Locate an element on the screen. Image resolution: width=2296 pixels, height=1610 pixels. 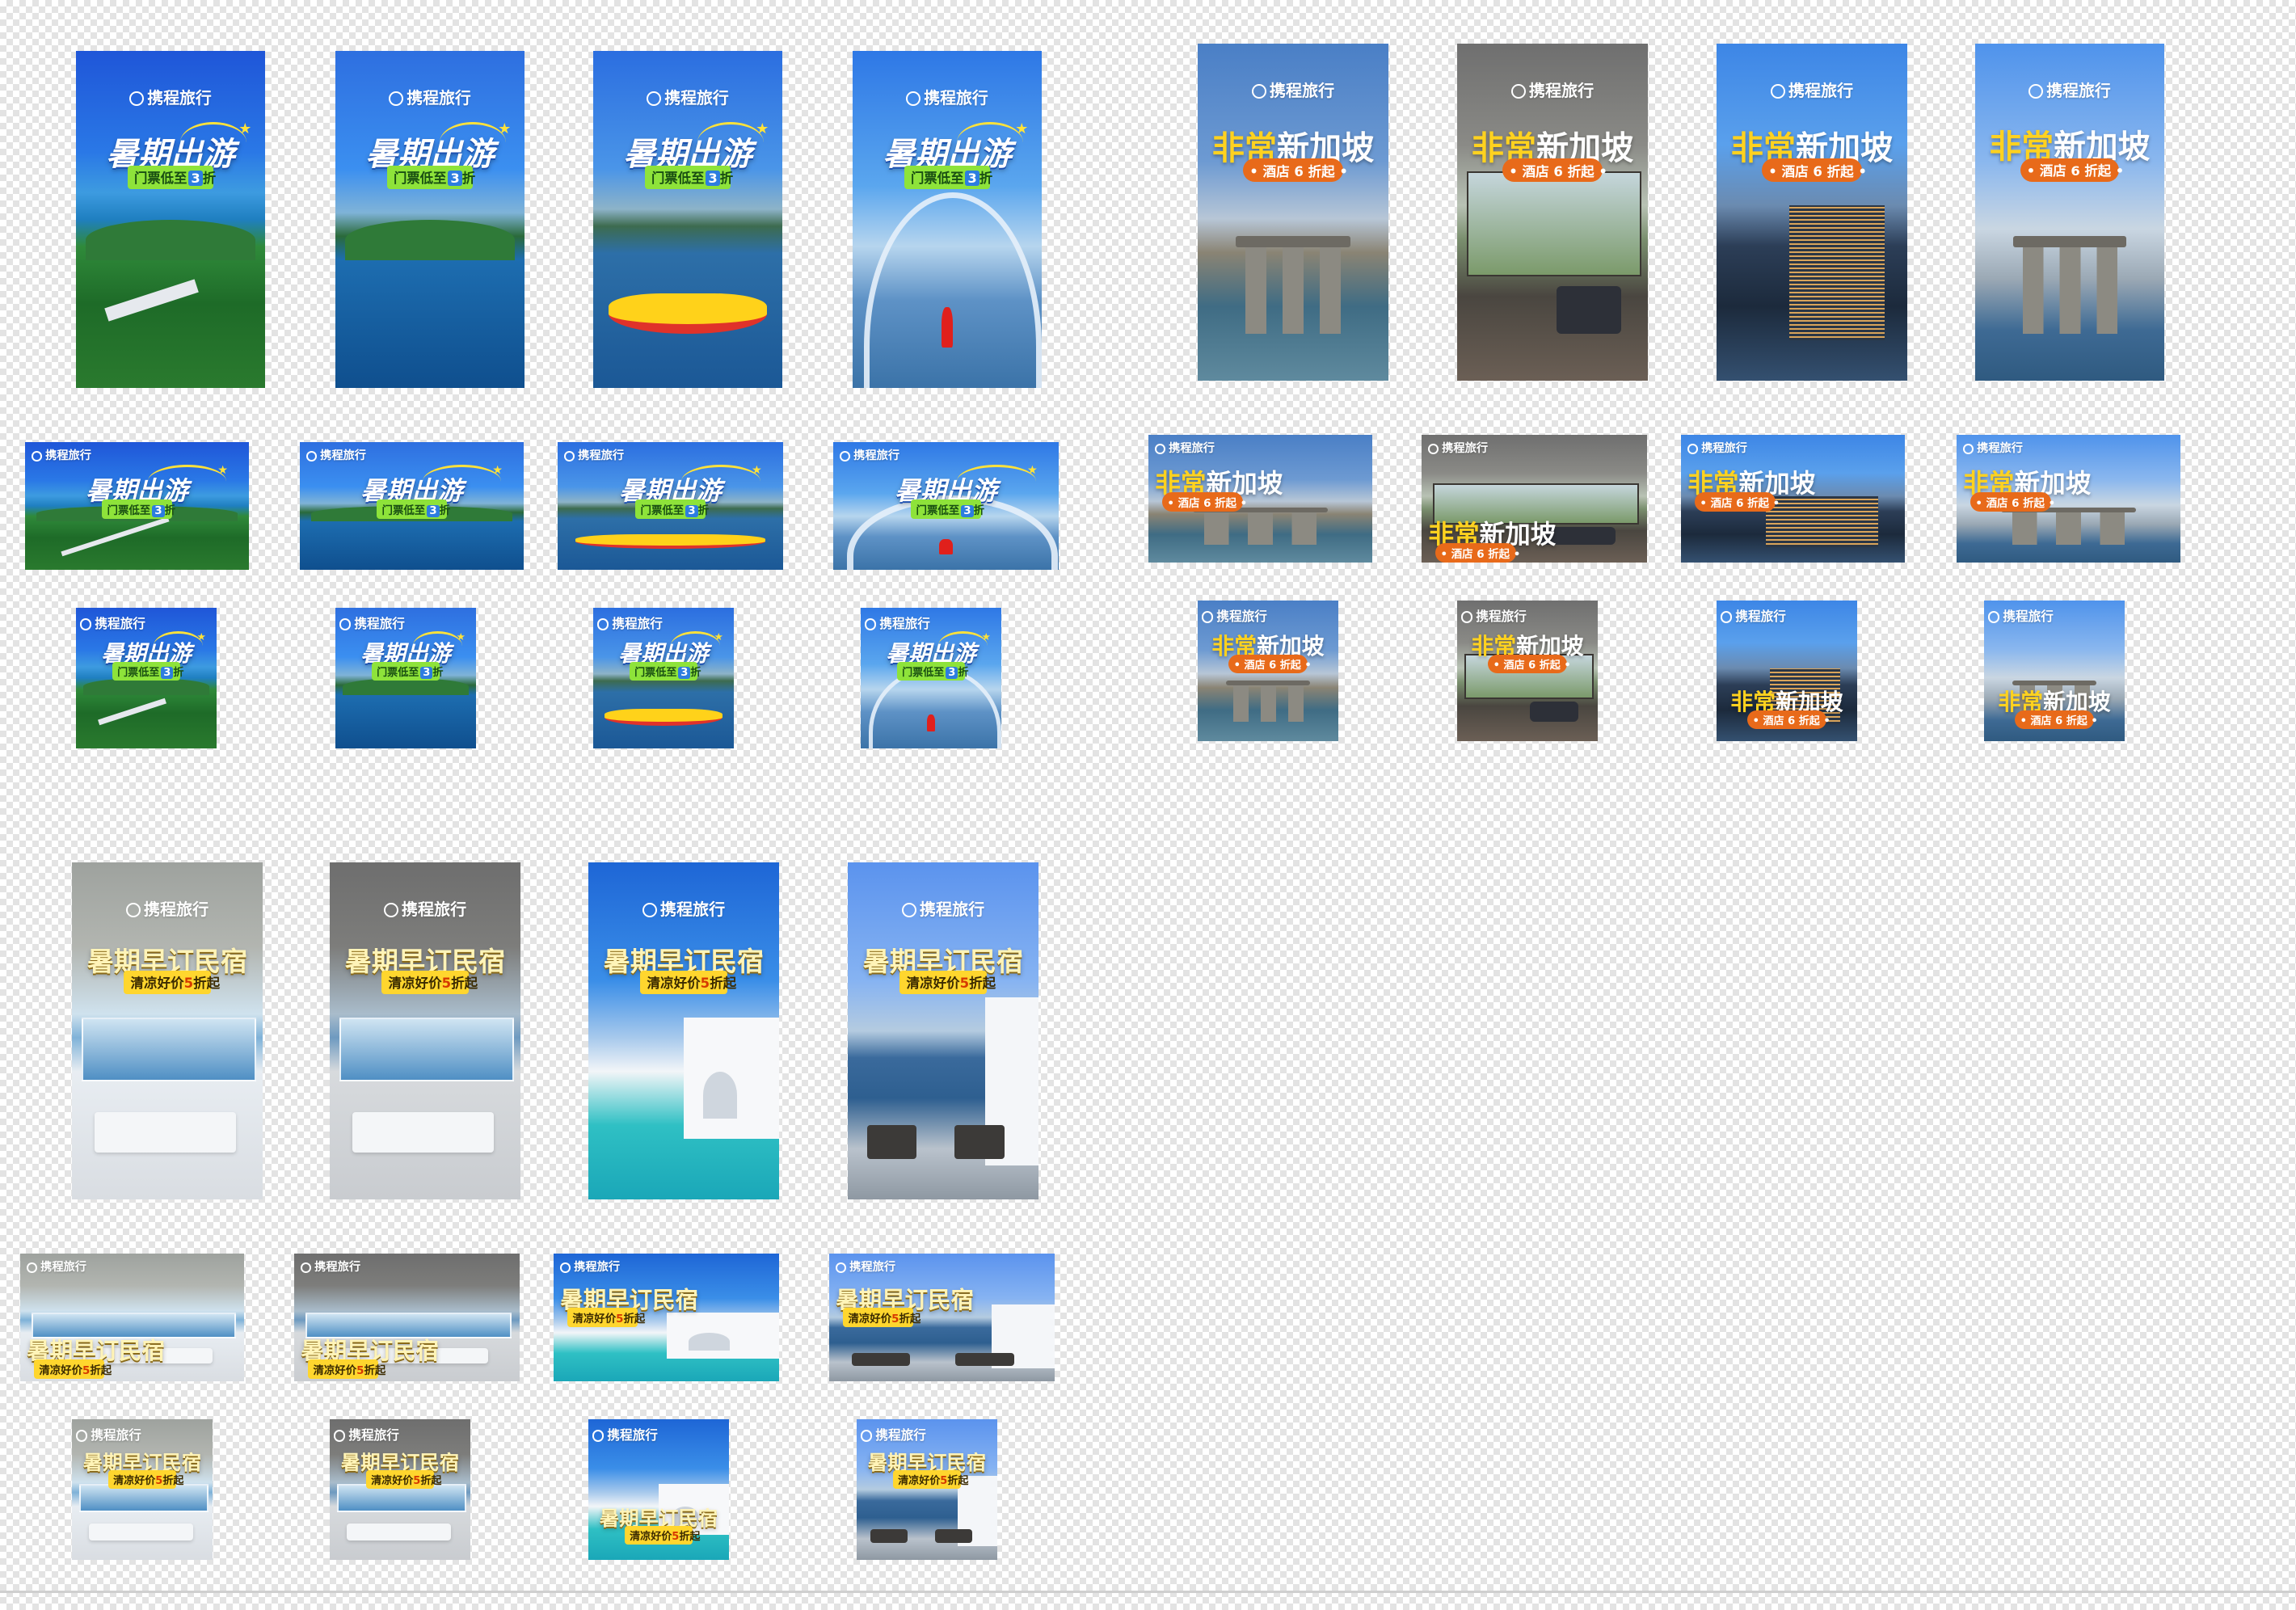
skypark-roof is located at coordinates (2069, 241).